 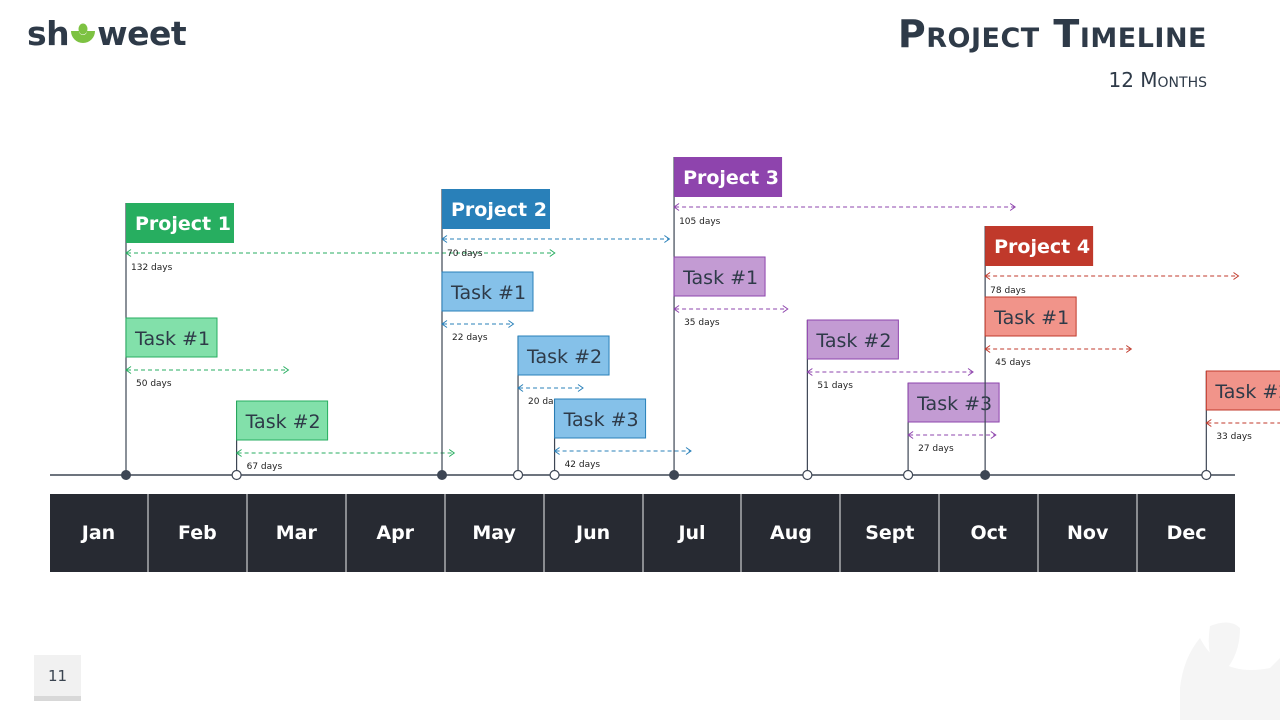 I want to click on task-duration-label: 45 days, so click(x=1013, y=363).